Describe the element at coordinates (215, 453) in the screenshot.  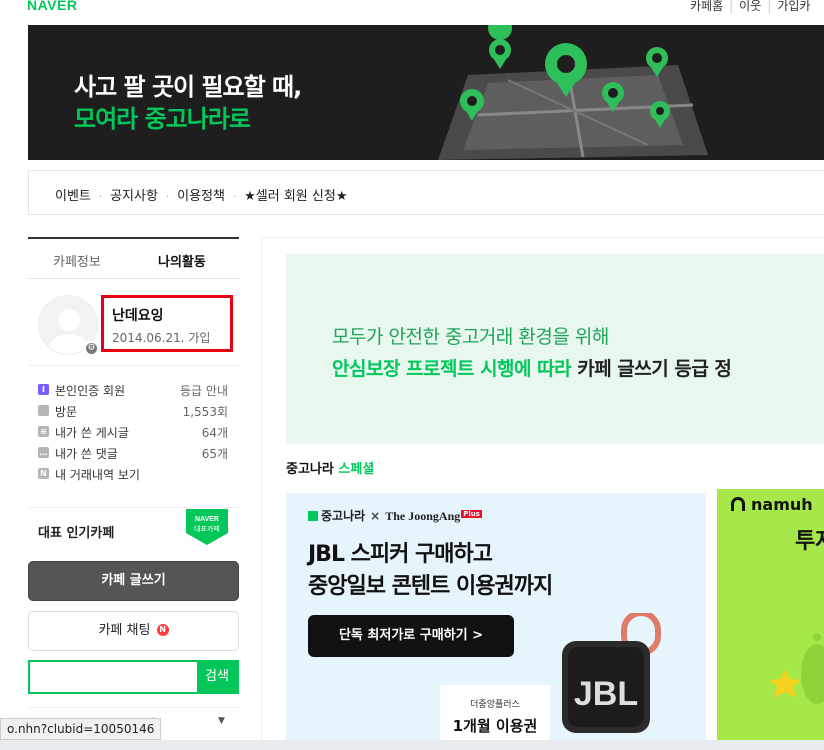
I see `stat-value: 65개` at that location.